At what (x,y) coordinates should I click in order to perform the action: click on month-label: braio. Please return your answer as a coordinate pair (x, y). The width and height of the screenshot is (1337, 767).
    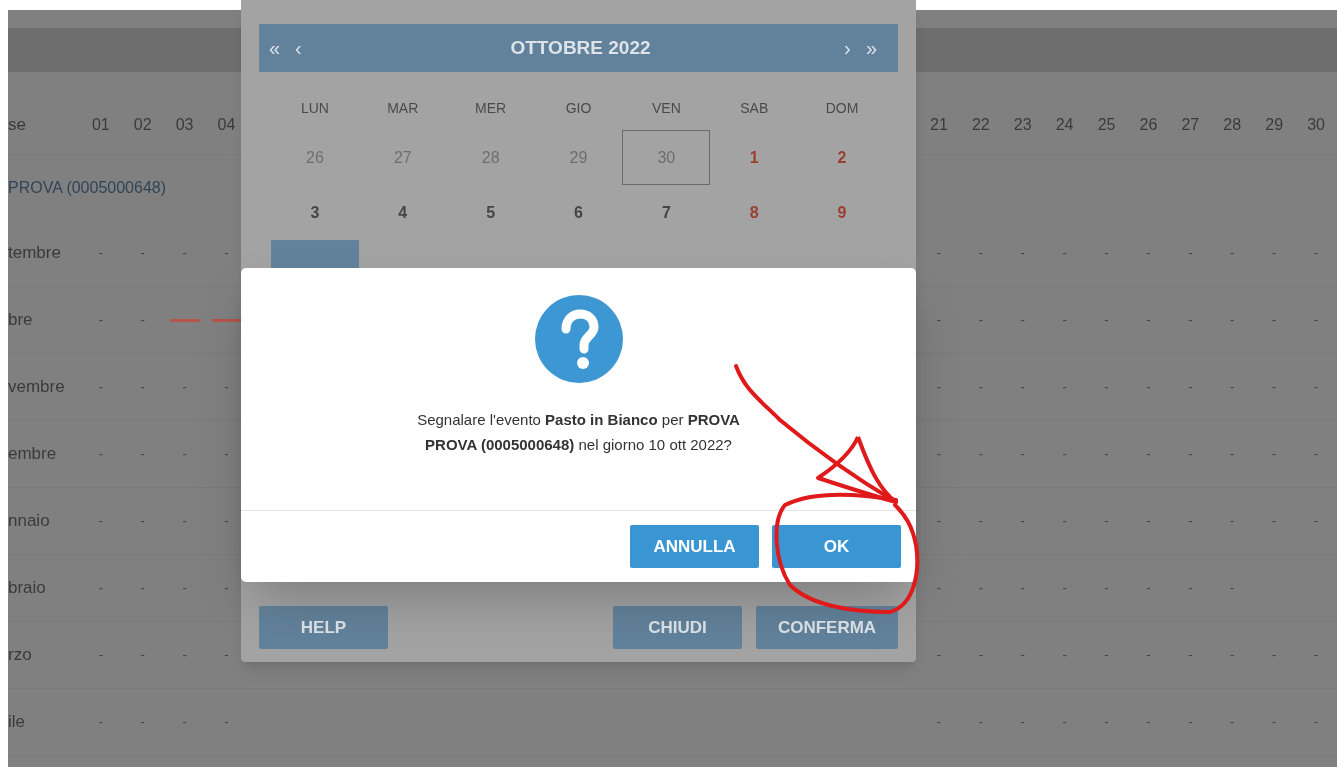
    Looking at the image, I should click on (27, 588).